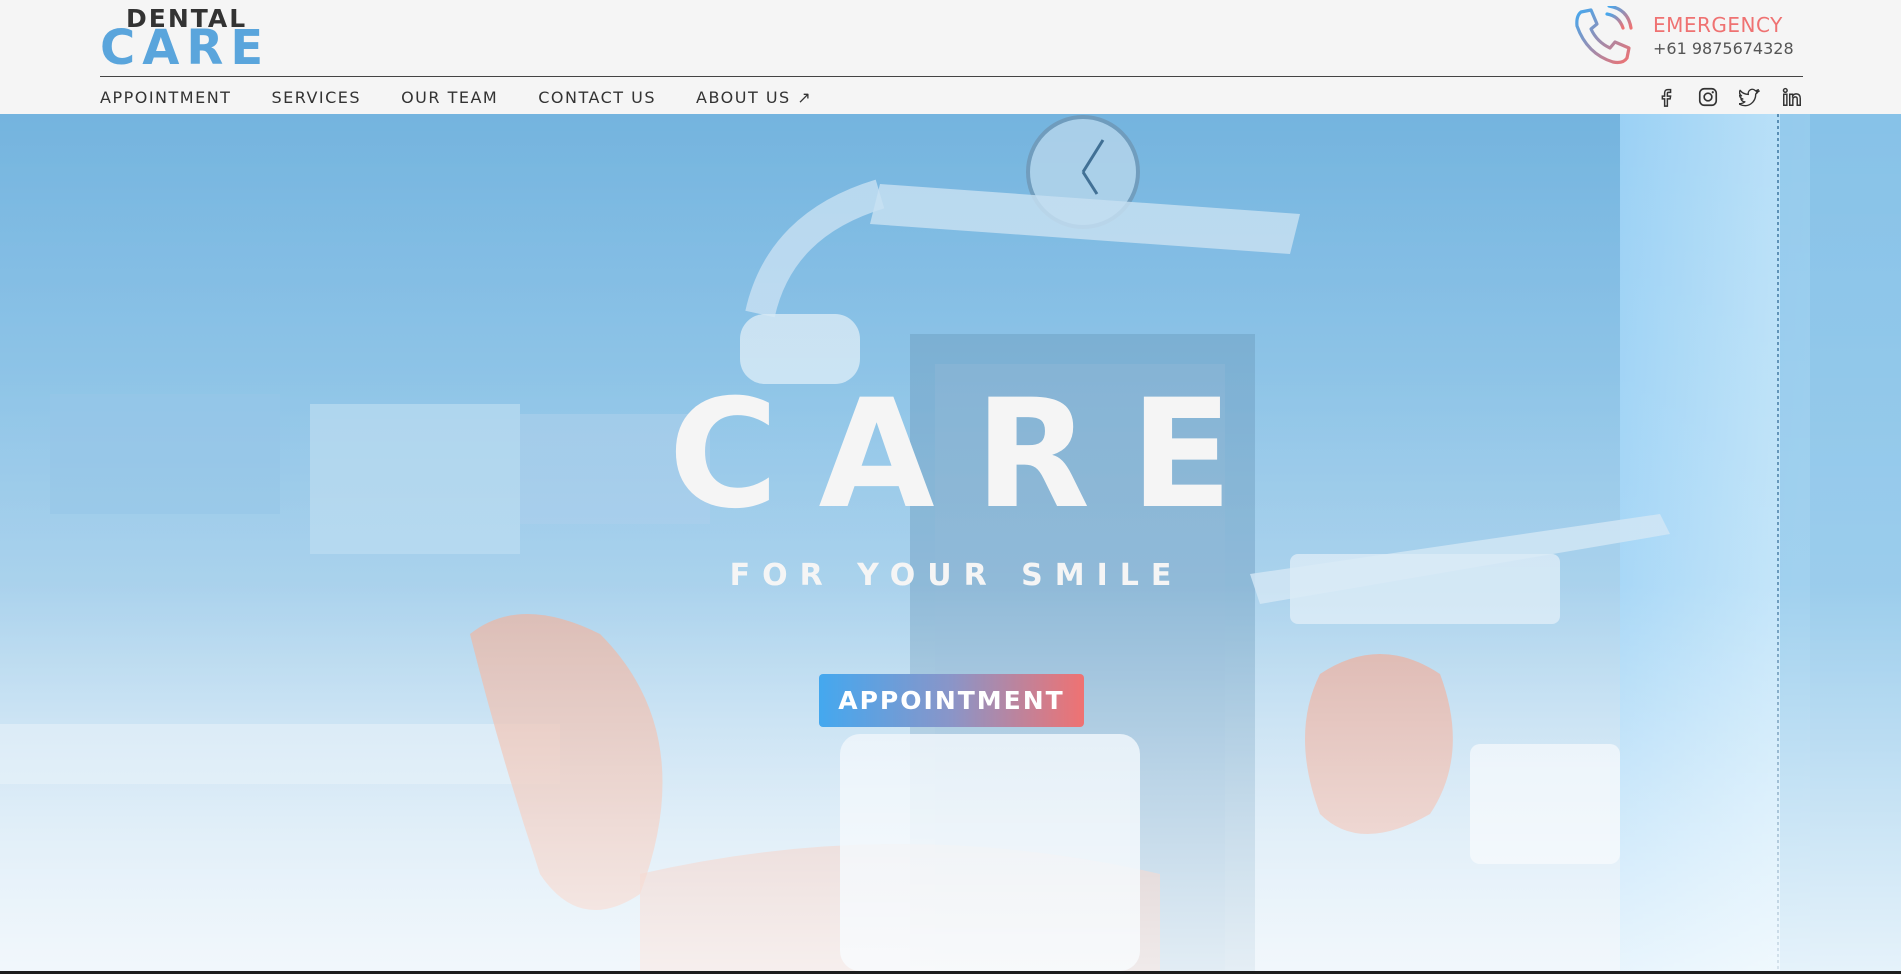  Describe the element at coordinates (449, 97) in the screenshot. I see `nav-our-team: OUR TEAM` at that location.